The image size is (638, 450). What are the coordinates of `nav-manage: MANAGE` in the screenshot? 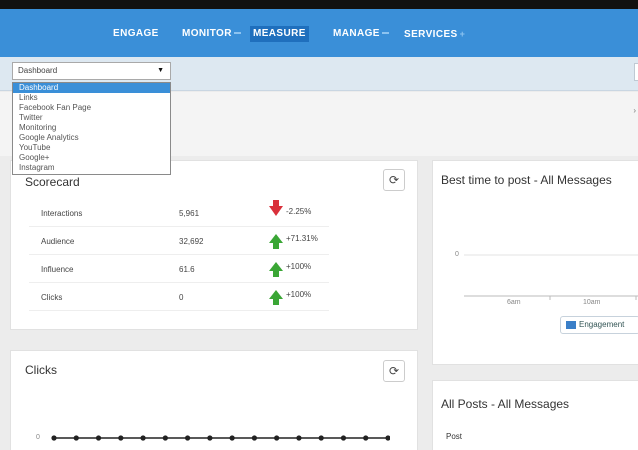 It's located at (361, 34).